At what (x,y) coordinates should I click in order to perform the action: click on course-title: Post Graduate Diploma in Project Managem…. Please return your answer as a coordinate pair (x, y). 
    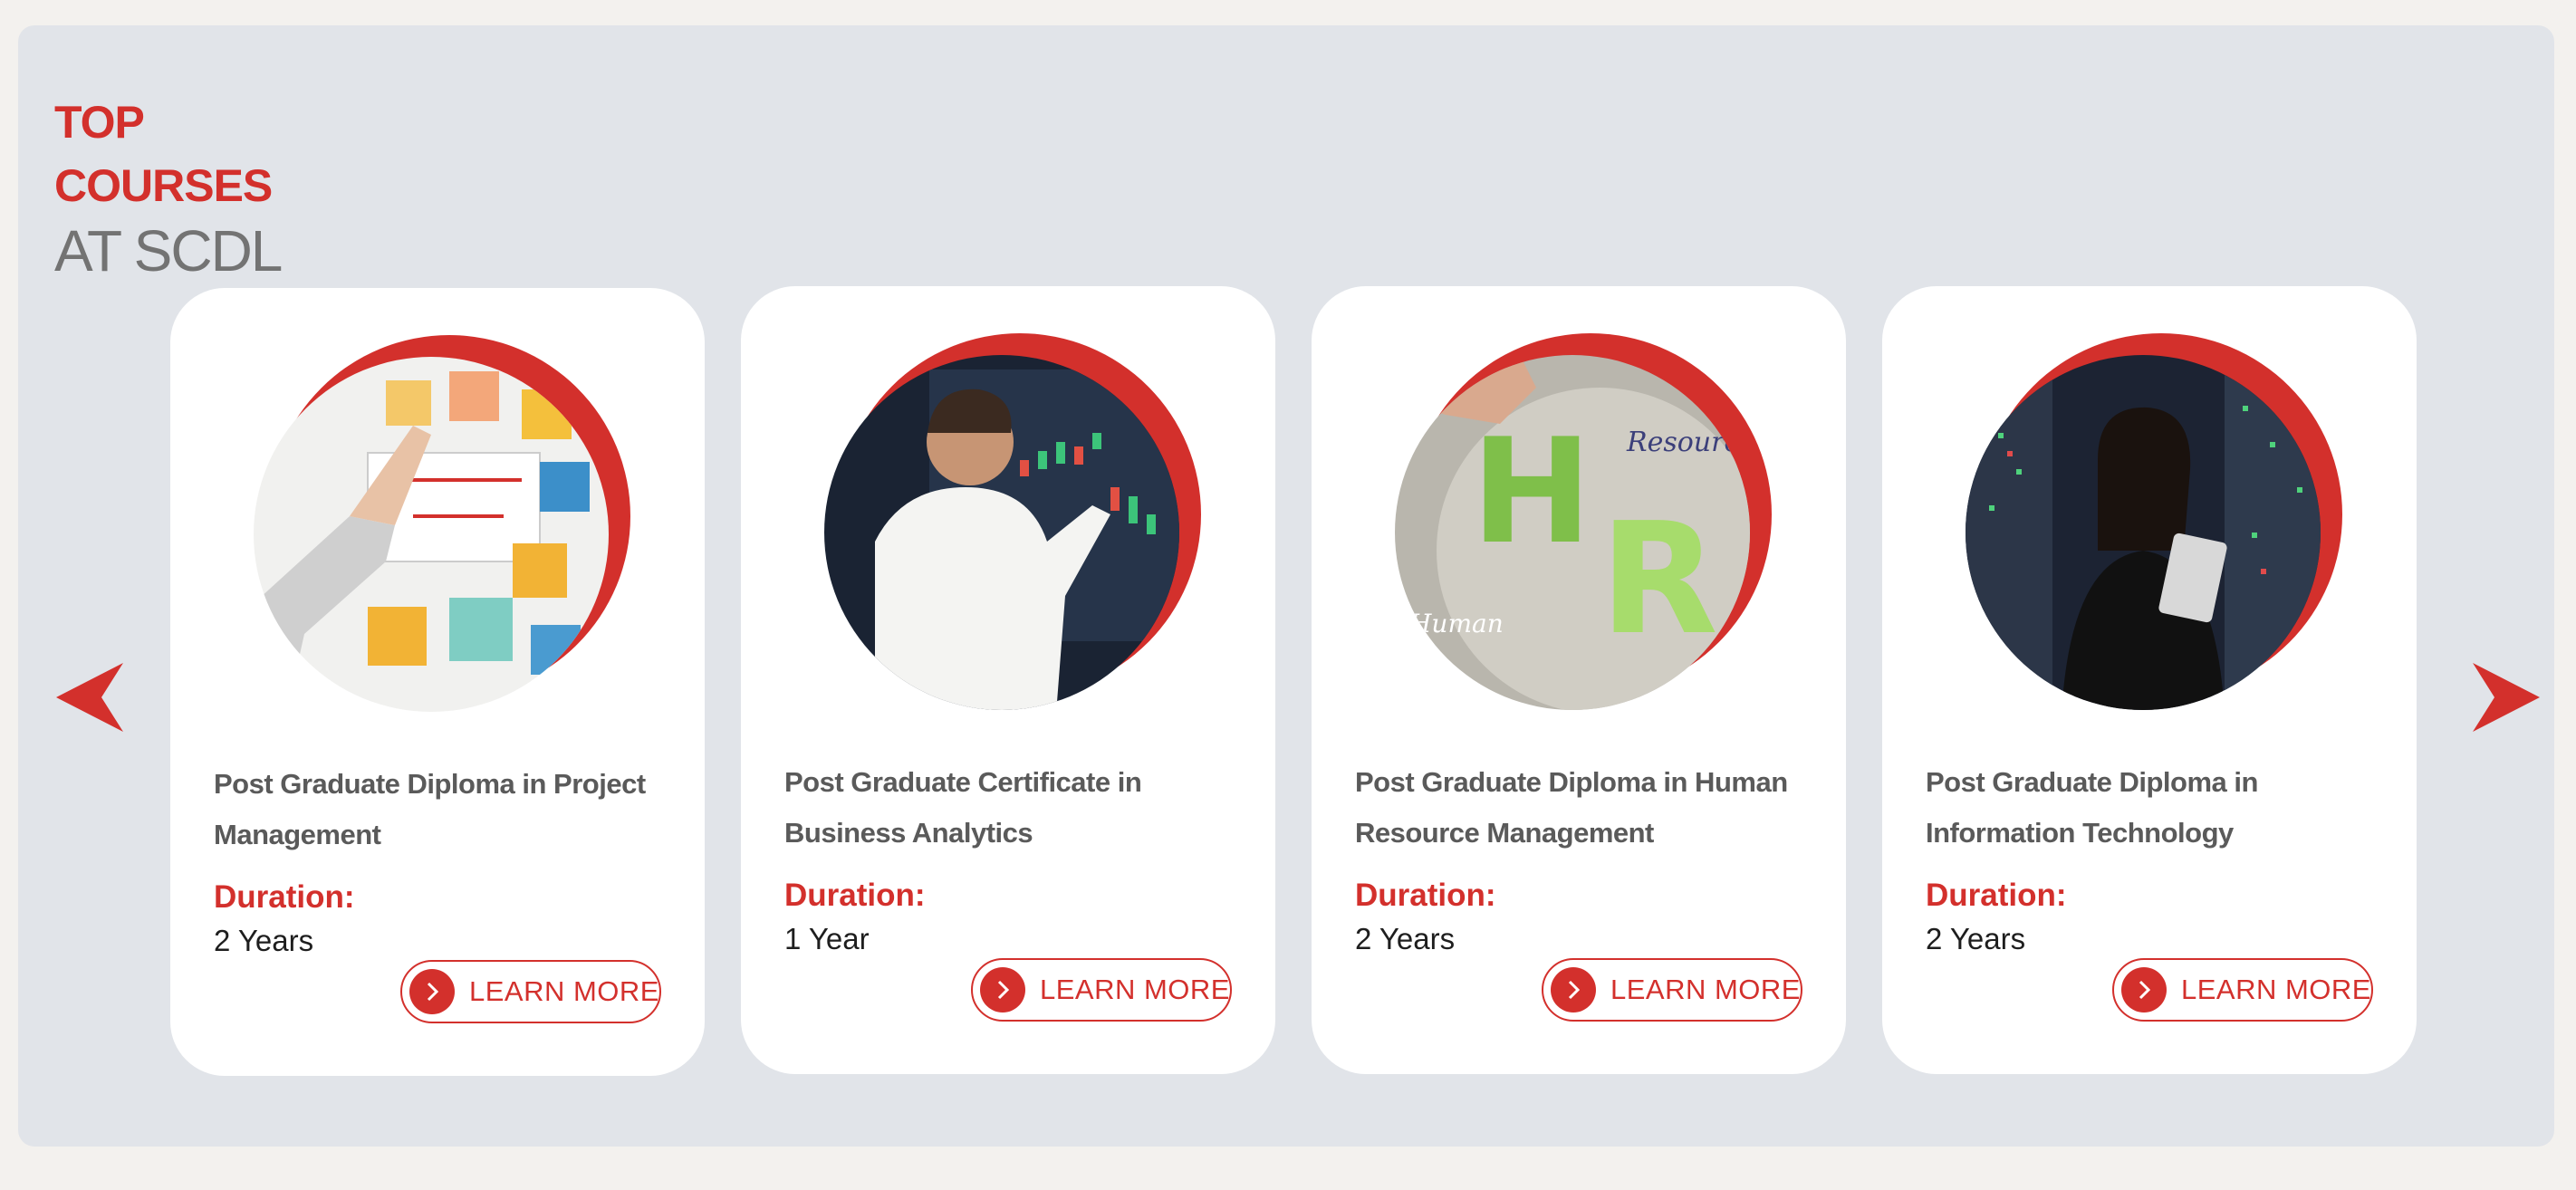
    Looking at the image, I should click on (430, 809).